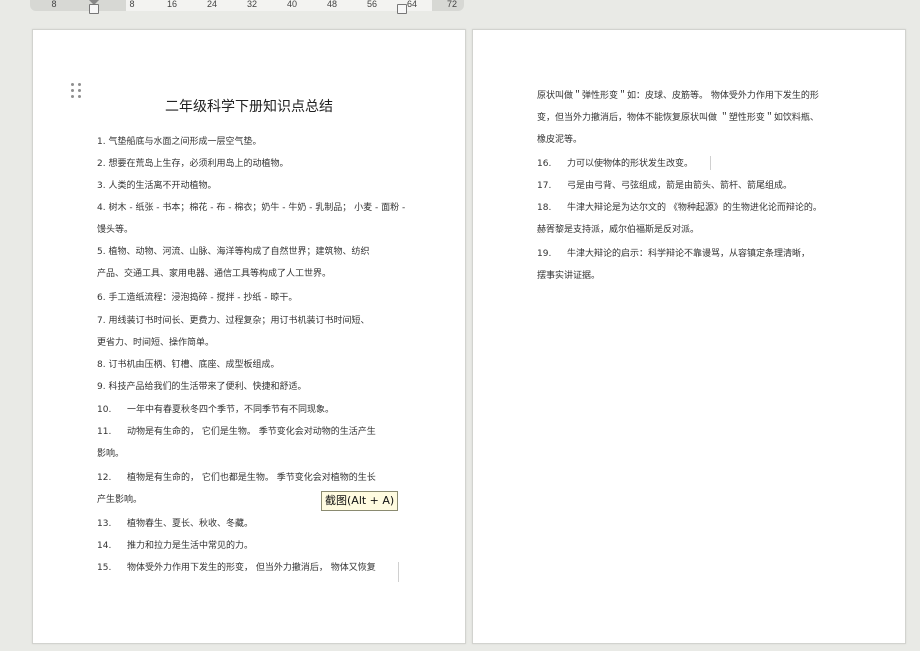 The image size is (920, 651). What do you see at coordinates (678, 96) in the screenshot?
I see `paragraph-line: 原状叫做＂弹性形变＂如：皮球、皮筋等。 物体受外力作用下发生的形` at bounding box center [678, 96].